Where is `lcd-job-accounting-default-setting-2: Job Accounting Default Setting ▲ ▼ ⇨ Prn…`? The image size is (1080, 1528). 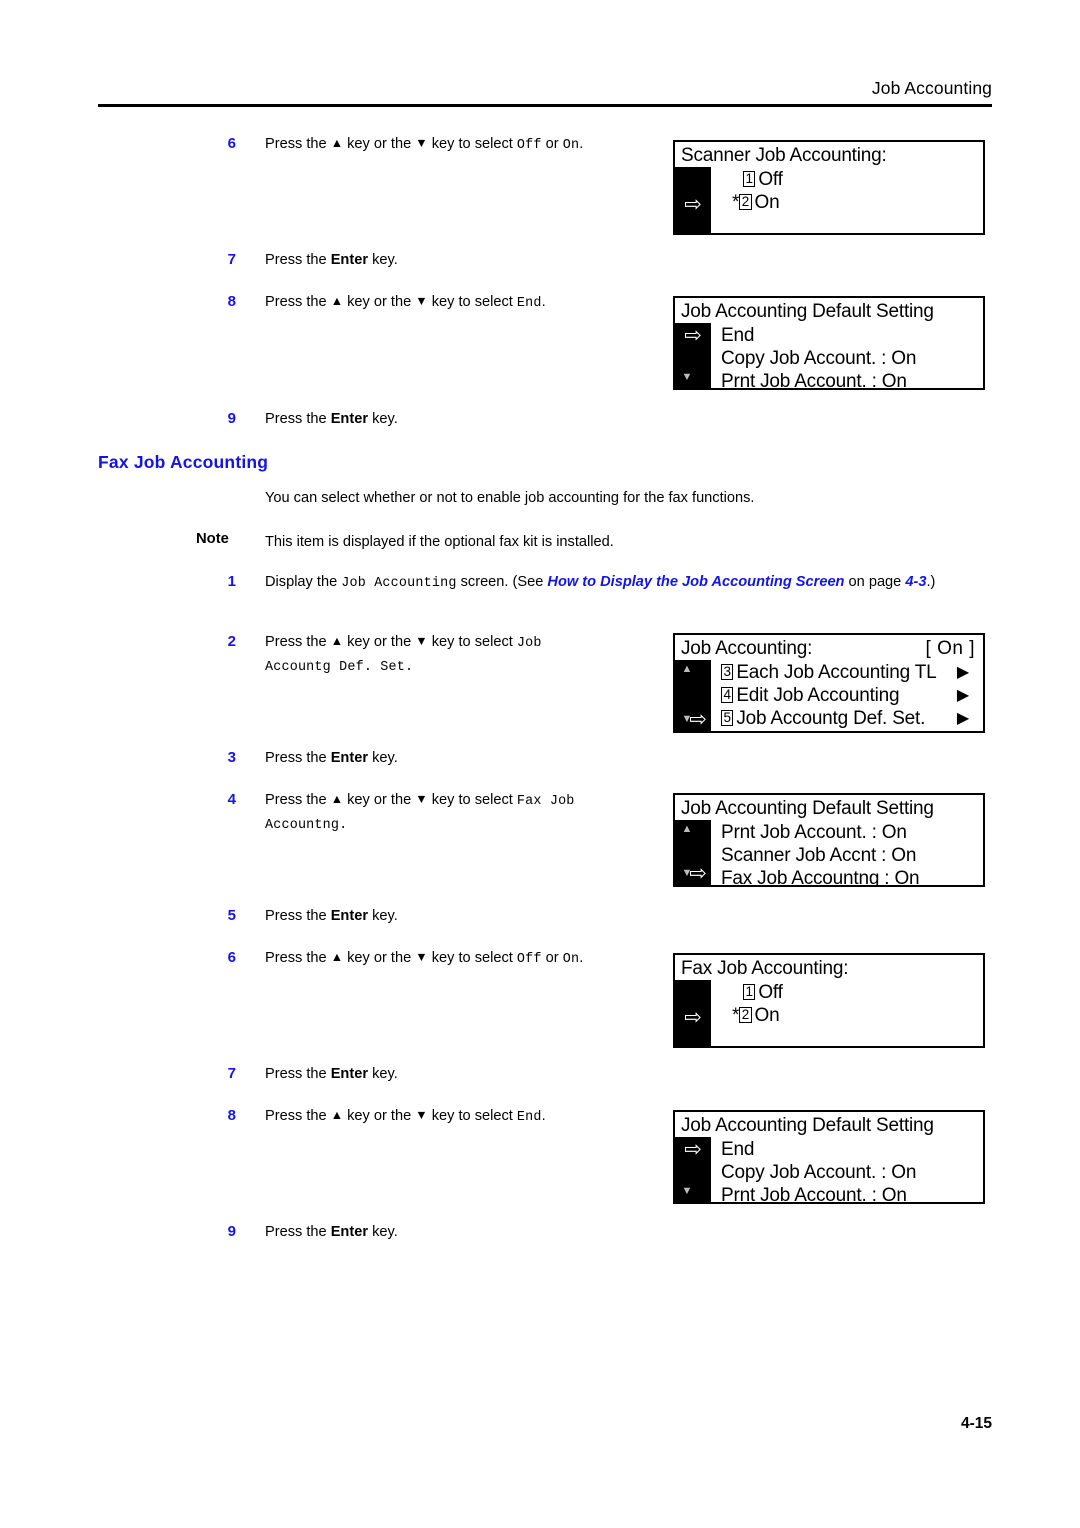 lcd-job-accounting-default-setting-2: Job Accounting Default Setting ▲ ▼ ⇨ Prn… is located at coordinates (829, 840).